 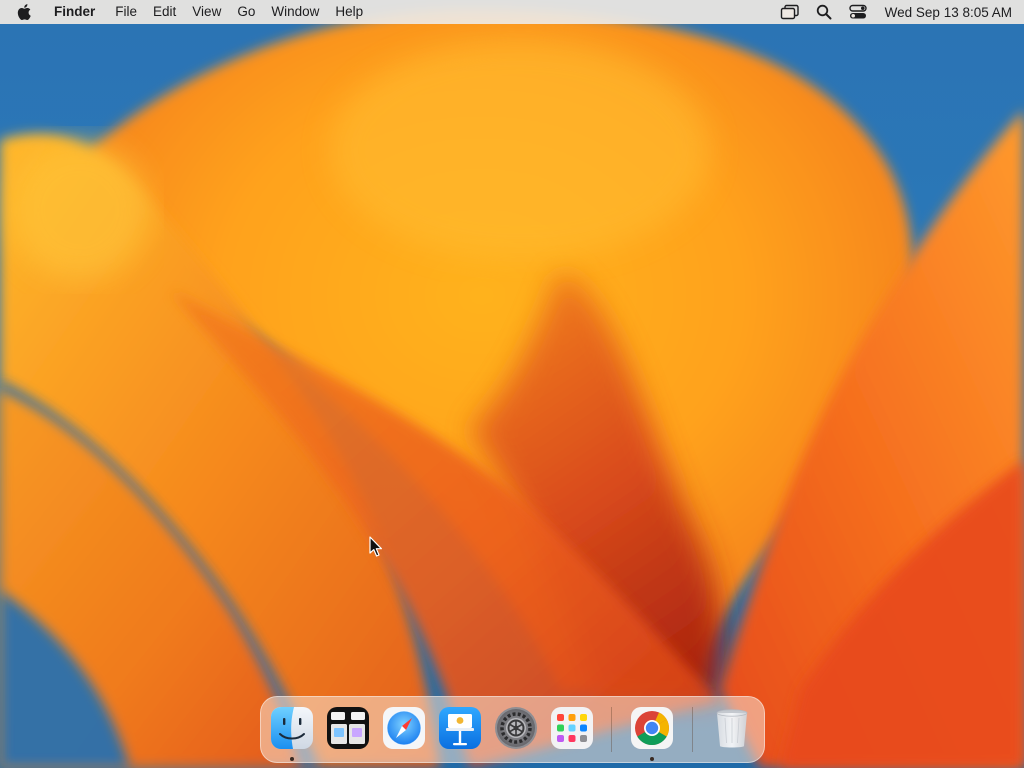 I want to click on chrome-icon, so click(x=652, y=728).